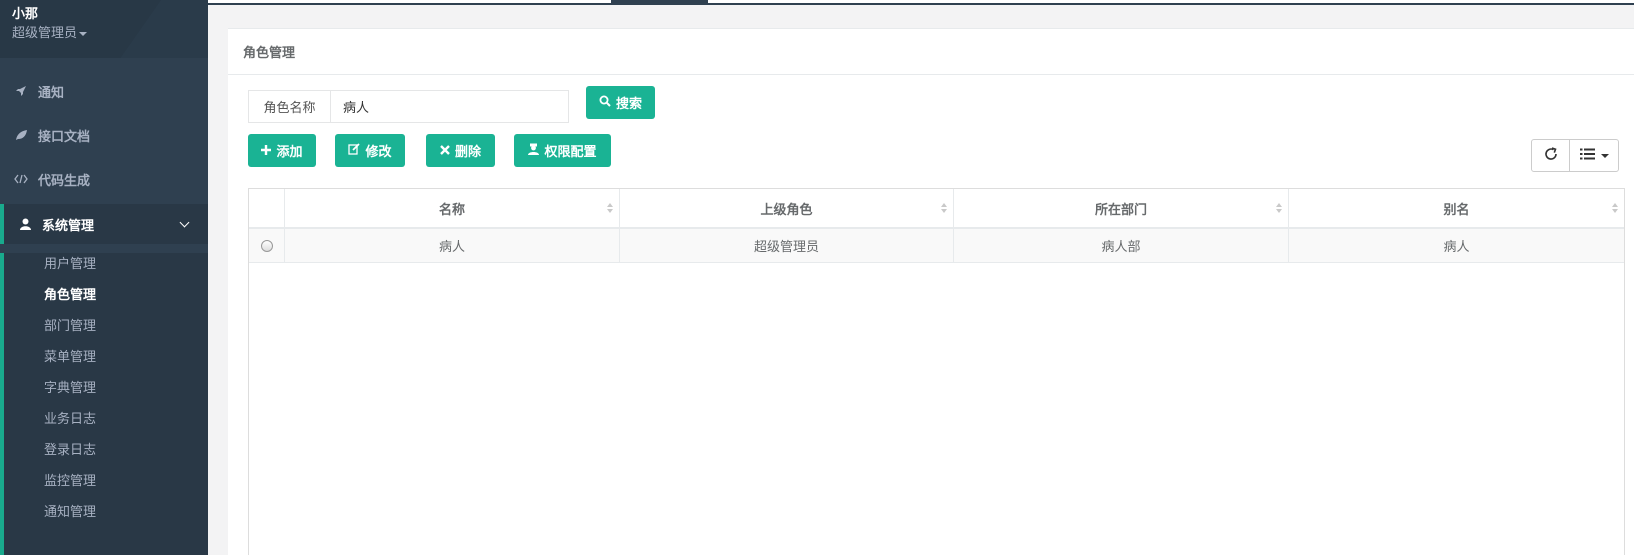  I want to click on sub-item-dept: 部门管理, so click(70, 324).